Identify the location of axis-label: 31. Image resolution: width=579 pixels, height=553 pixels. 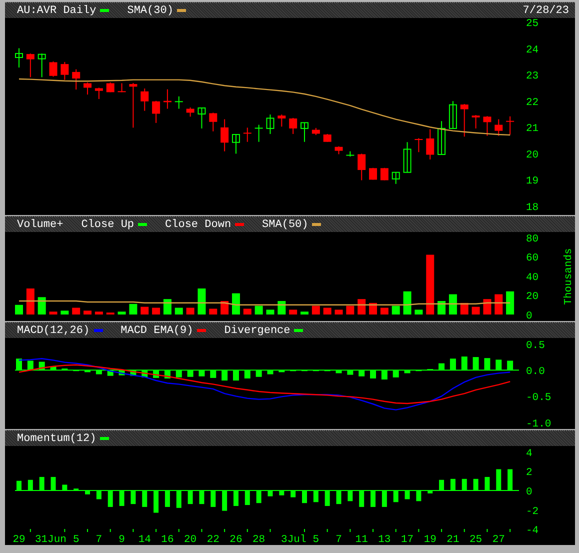
(41, 539).